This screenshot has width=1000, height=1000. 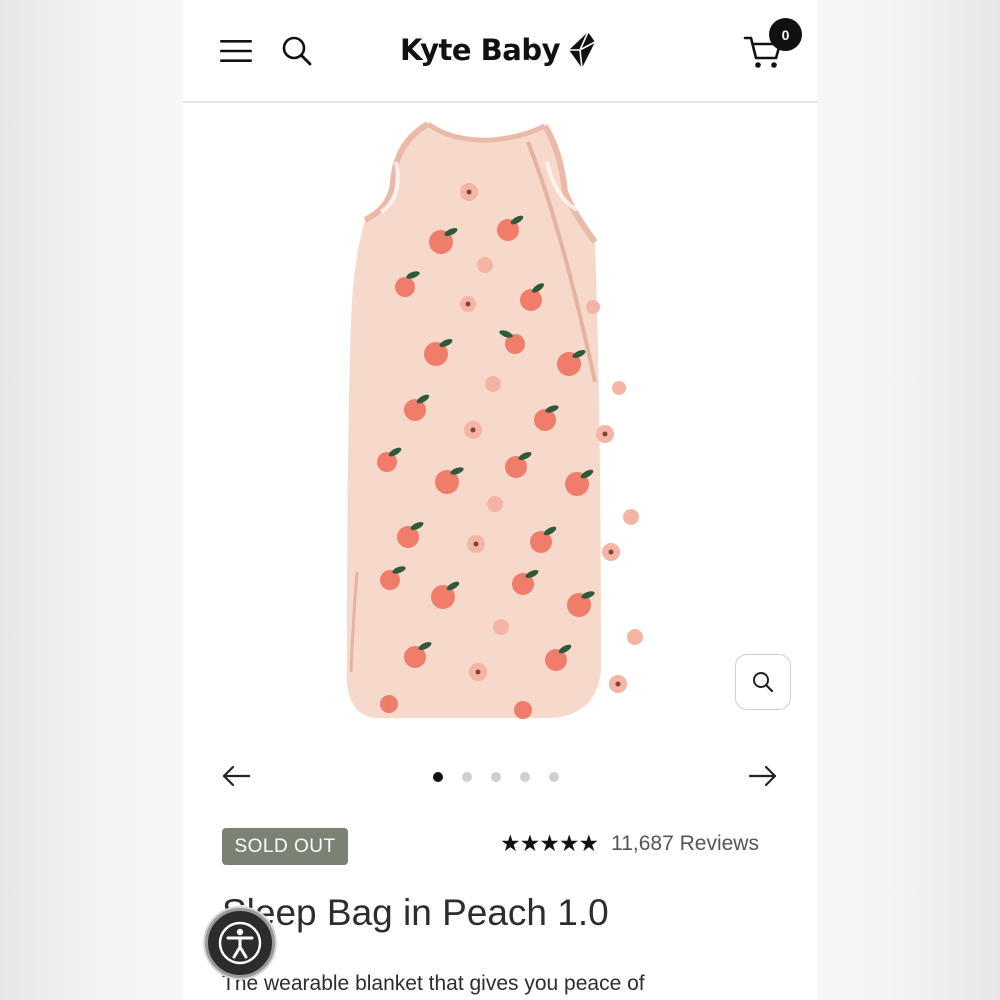 What do you see at coordinates (285, 846) in the screenshot?
I see `sold-out-badge: SOLD OUT` at bounding box center [285, 846].